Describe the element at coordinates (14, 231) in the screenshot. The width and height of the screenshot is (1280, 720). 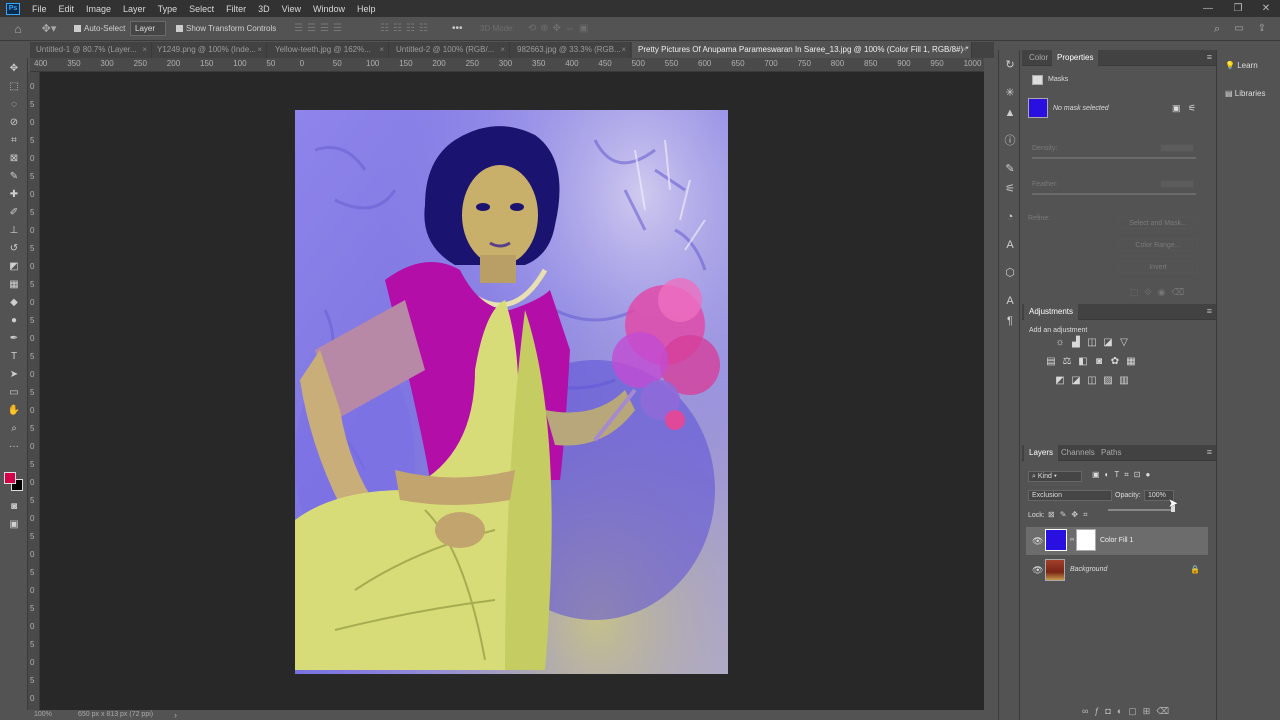
I see `clone-stamp-icon: ⊥` at that location.